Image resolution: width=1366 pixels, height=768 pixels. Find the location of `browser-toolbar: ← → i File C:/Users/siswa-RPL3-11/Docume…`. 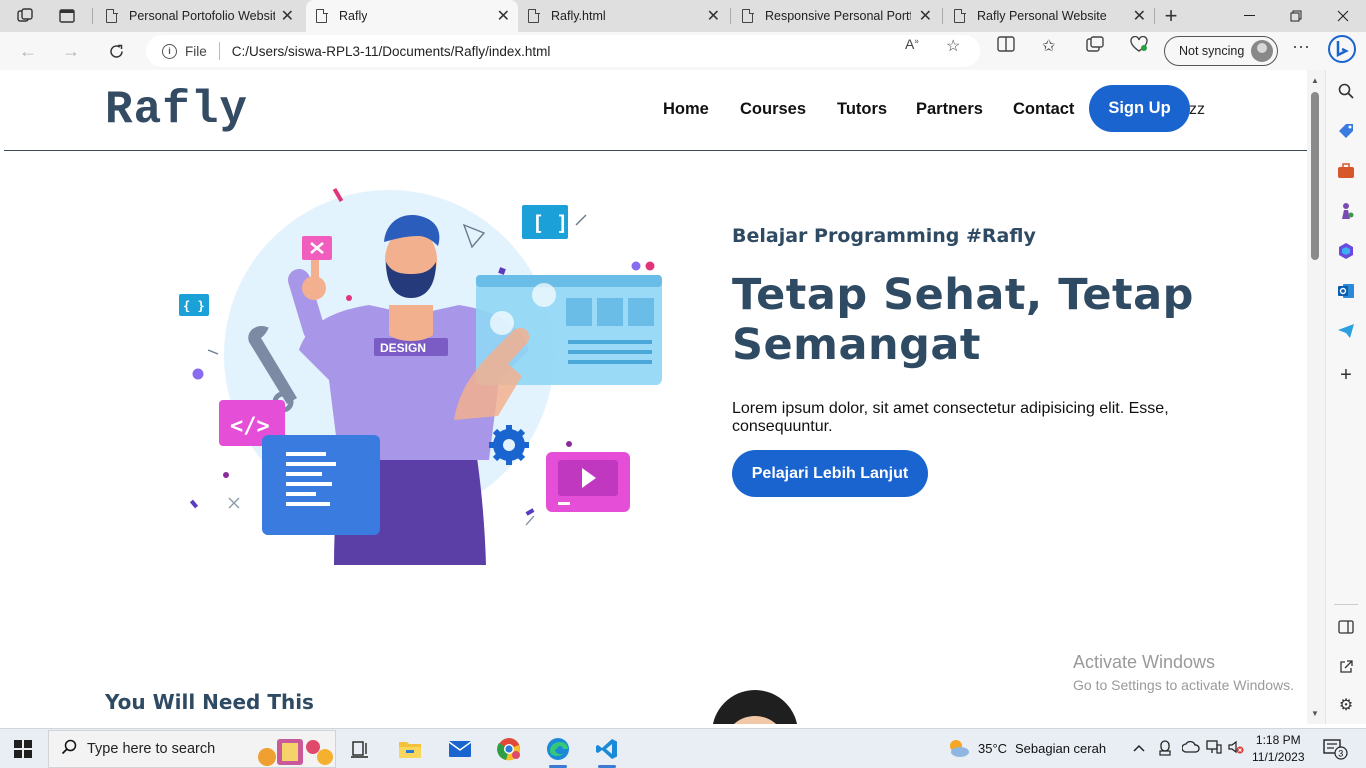

browser-toolbar: ← → i File C:/Users/siswa-RPL3-11/Docume… is located at coordinates (683, 51).